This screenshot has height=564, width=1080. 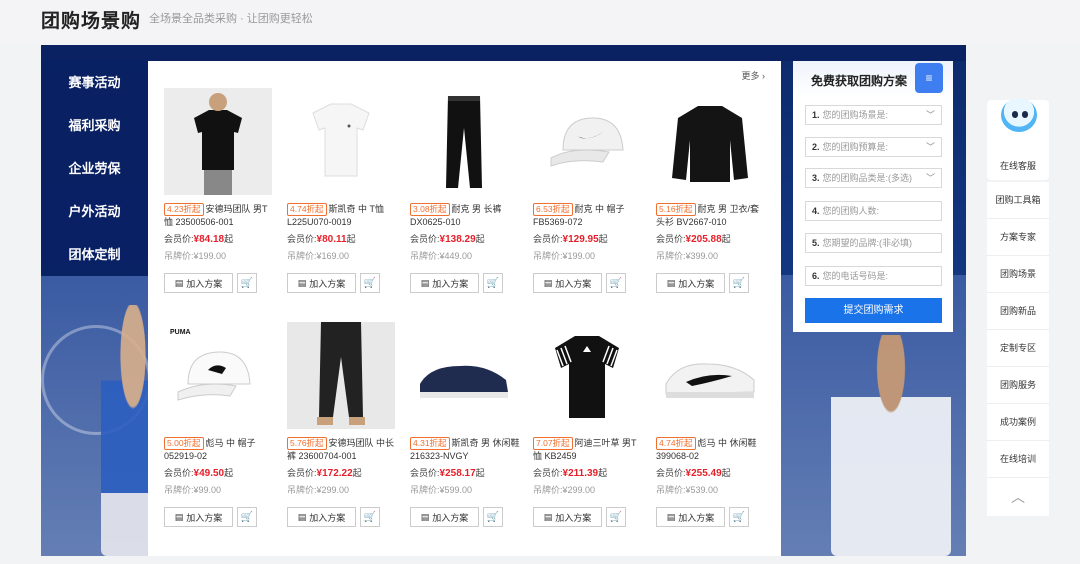 What do you see at coordinates (456, 490) in the screenshot?
I see `tag-price: ¥599.00` at bounding box center [456, 490].